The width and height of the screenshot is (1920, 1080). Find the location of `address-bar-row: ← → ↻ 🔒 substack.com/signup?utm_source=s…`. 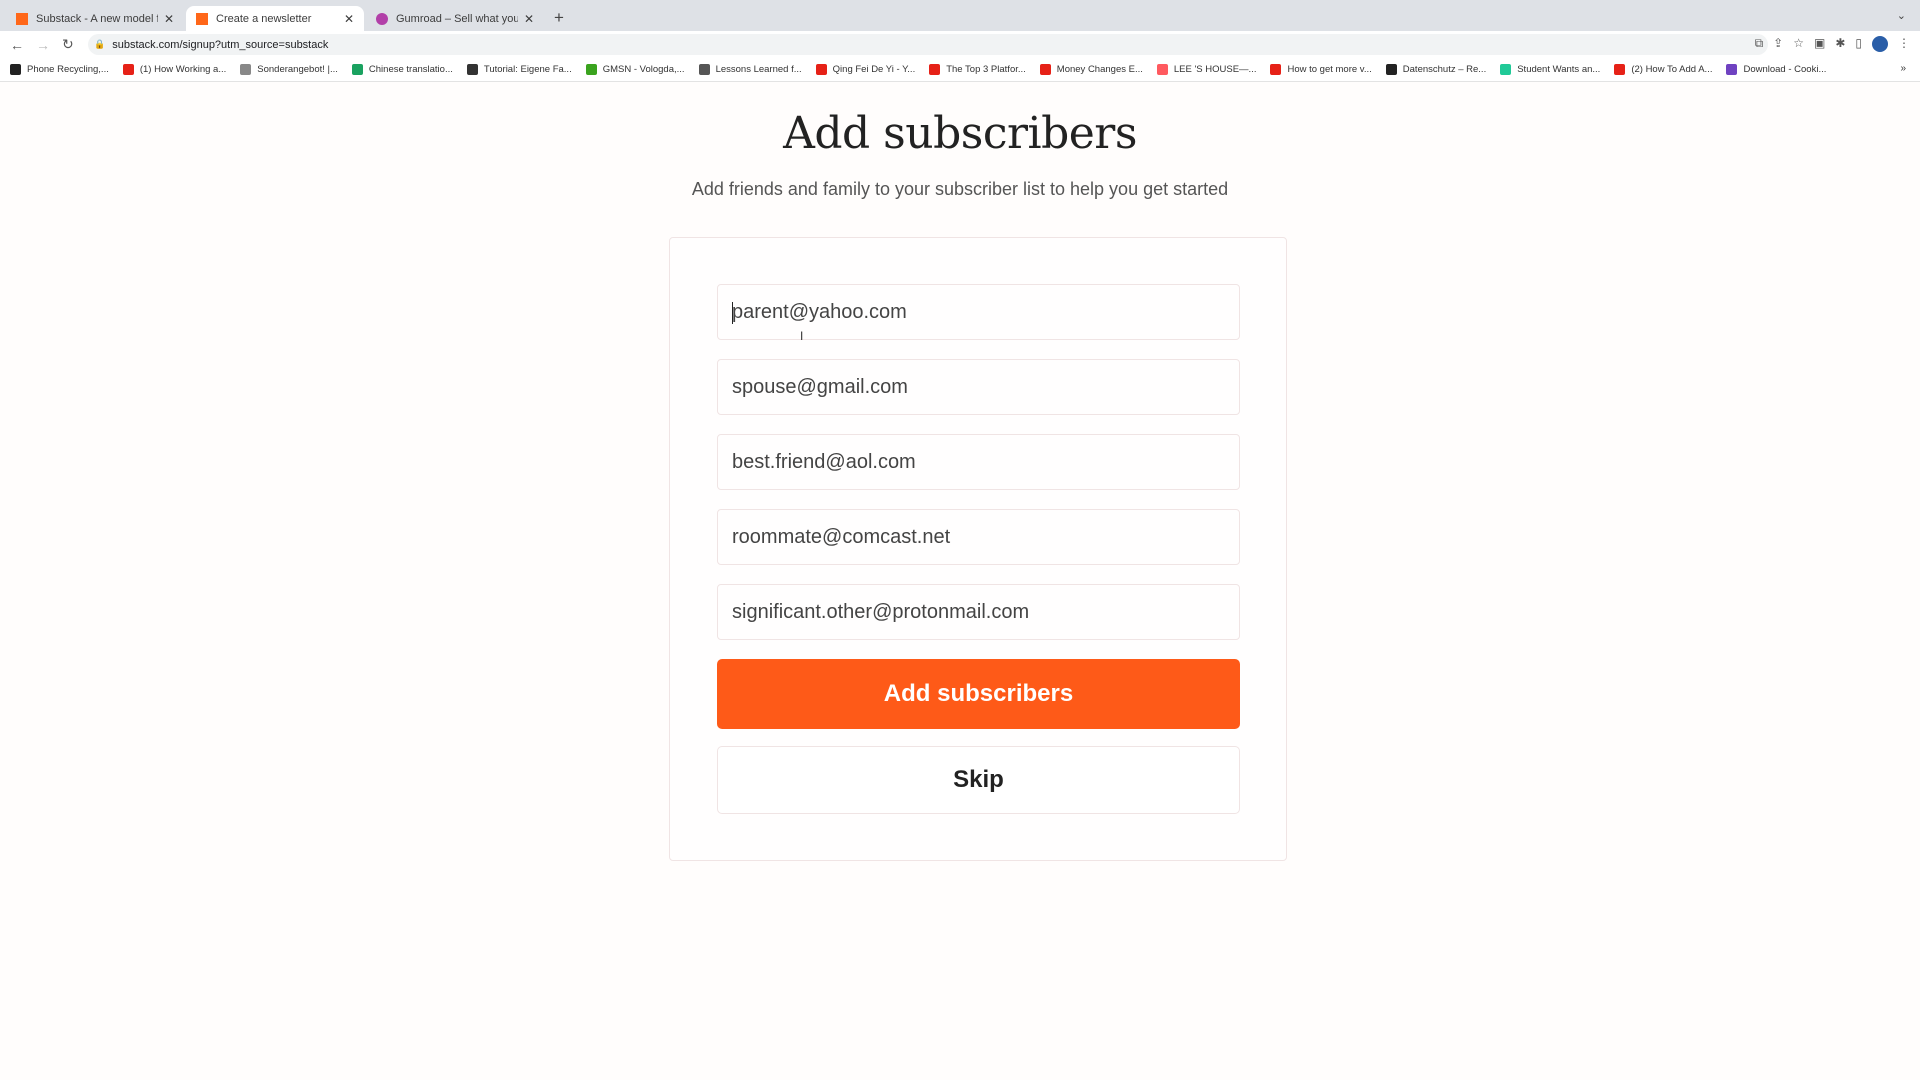

address-bar-row: ← → ↻ 🔒 substack.com/signup?utm_source=s… is located at coordinates (960, 44).